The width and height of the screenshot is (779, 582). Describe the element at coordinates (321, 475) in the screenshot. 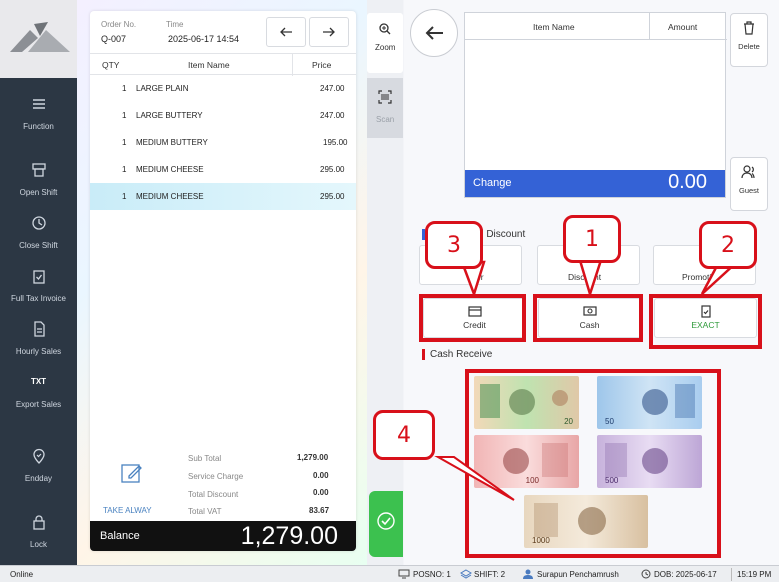

I see `service-charge-value: 0.00` at that location.